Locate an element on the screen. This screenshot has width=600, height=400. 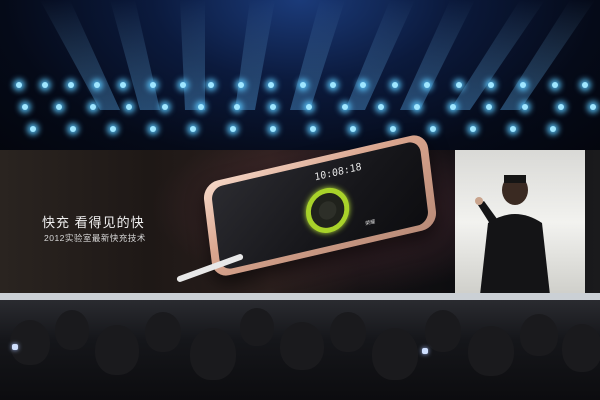
speaker-on-screen is located at coordinates (512, 235).